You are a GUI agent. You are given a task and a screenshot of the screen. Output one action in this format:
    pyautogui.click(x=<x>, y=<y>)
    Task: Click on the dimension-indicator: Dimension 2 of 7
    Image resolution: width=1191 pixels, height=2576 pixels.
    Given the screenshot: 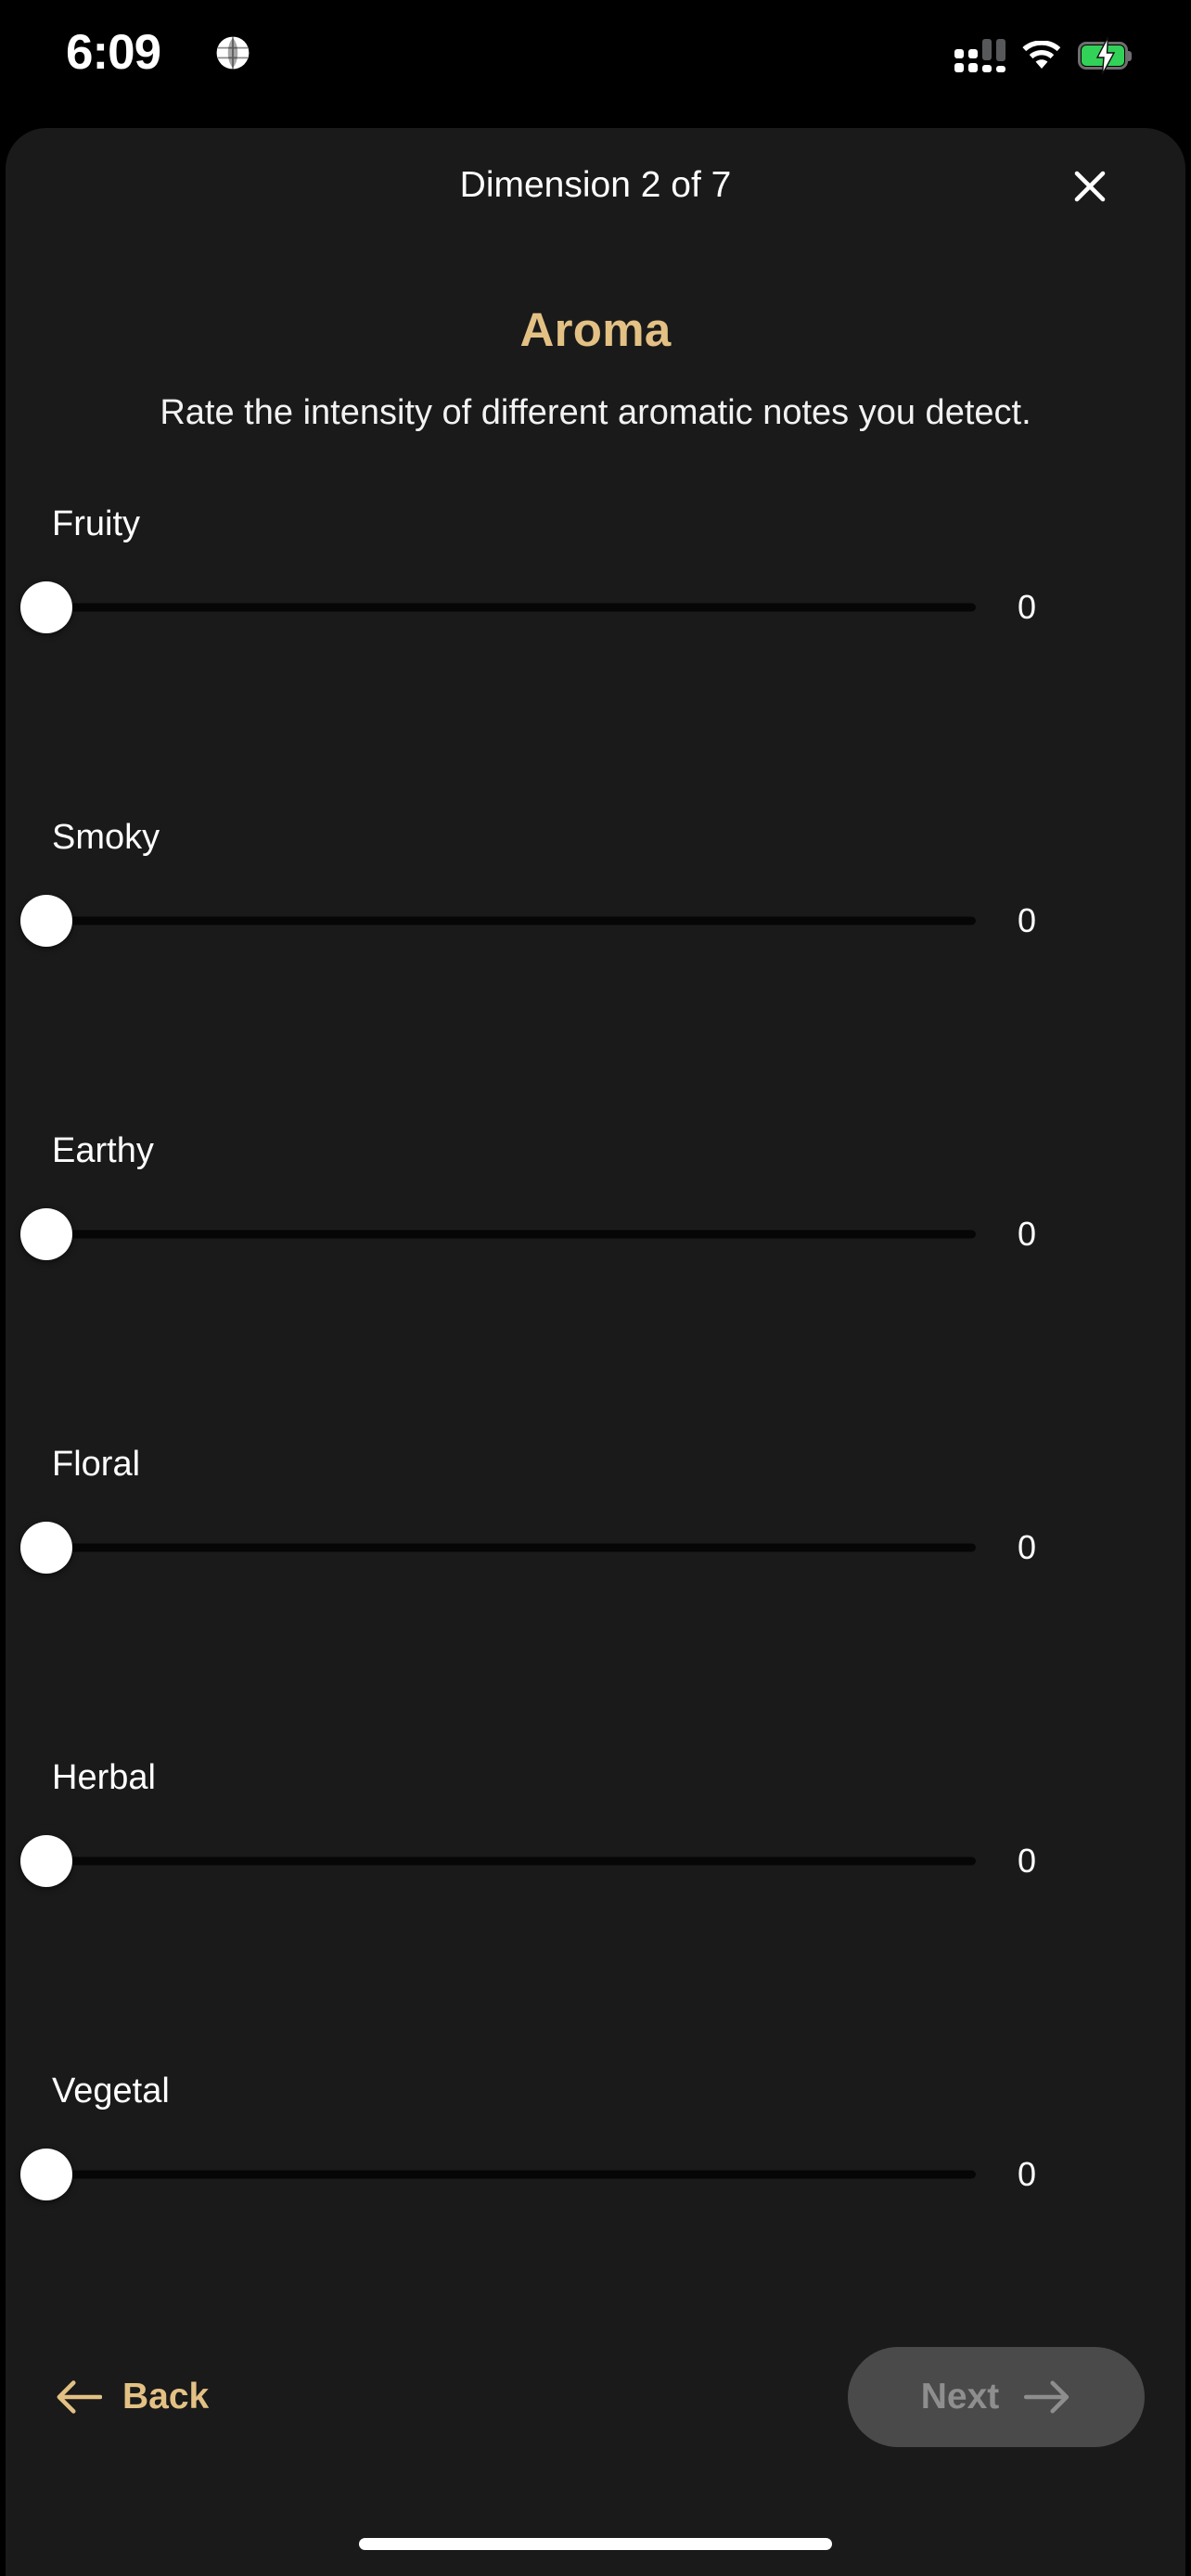 What is the action you would take?
    pyautogui.click(x=595, y=185)
    